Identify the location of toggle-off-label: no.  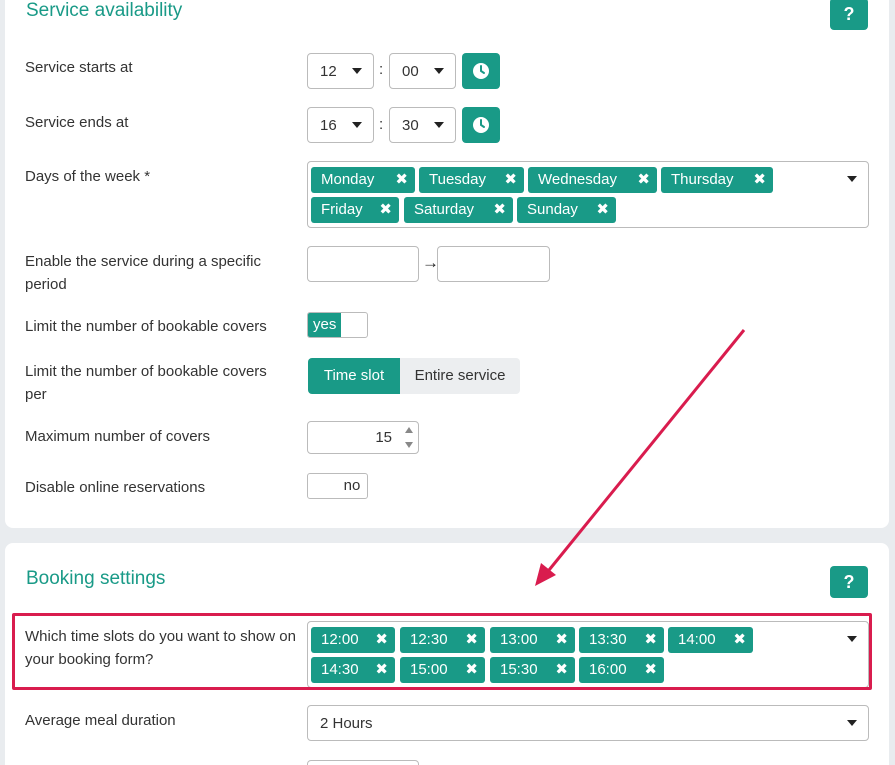
(352, 485).